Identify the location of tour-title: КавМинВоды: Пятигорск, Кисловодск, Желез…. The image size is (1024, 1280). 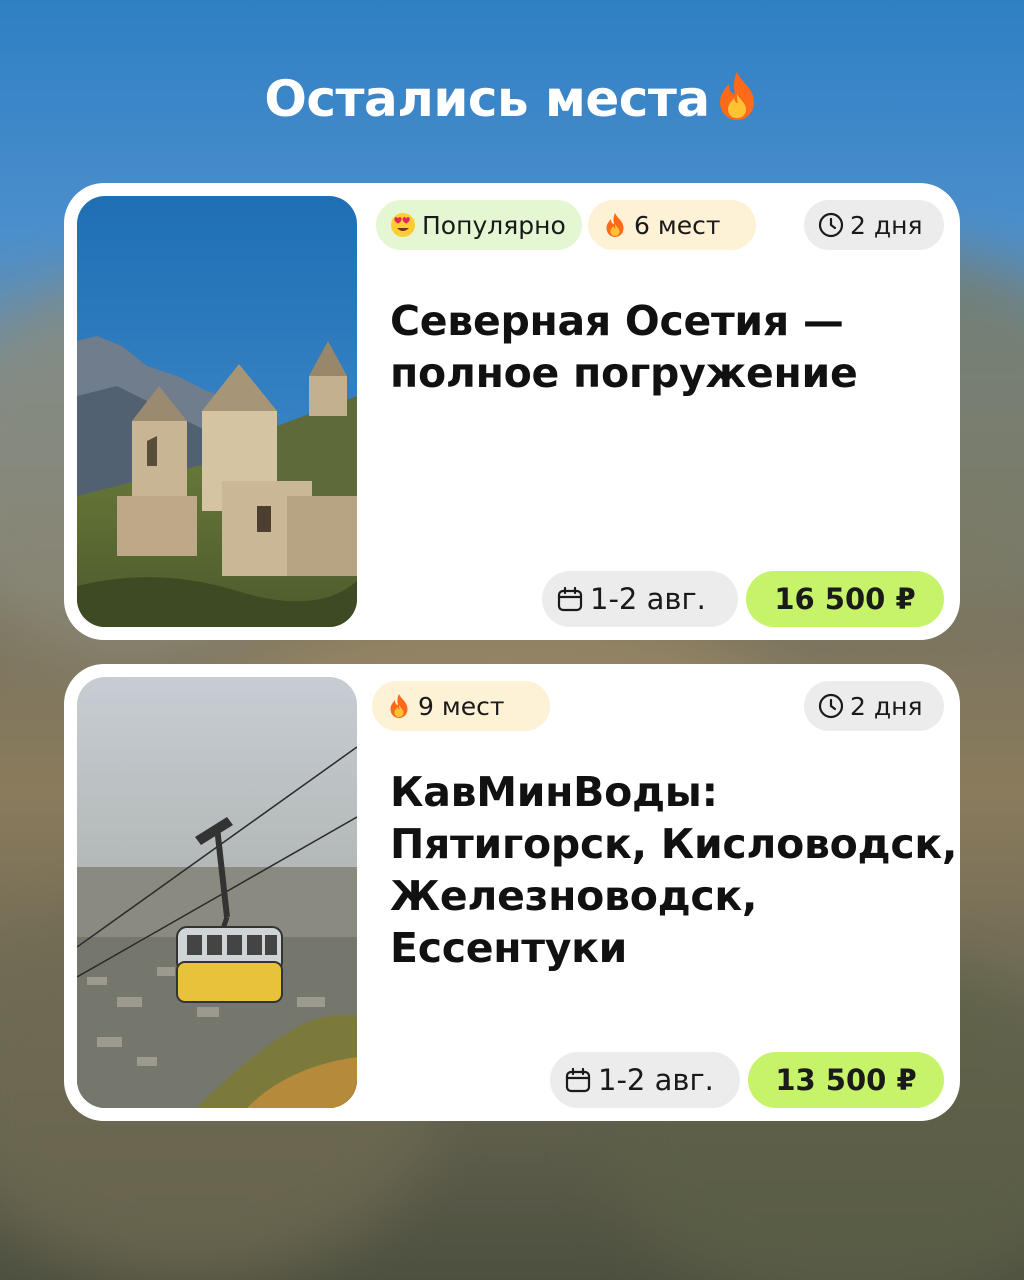
(674, 870).